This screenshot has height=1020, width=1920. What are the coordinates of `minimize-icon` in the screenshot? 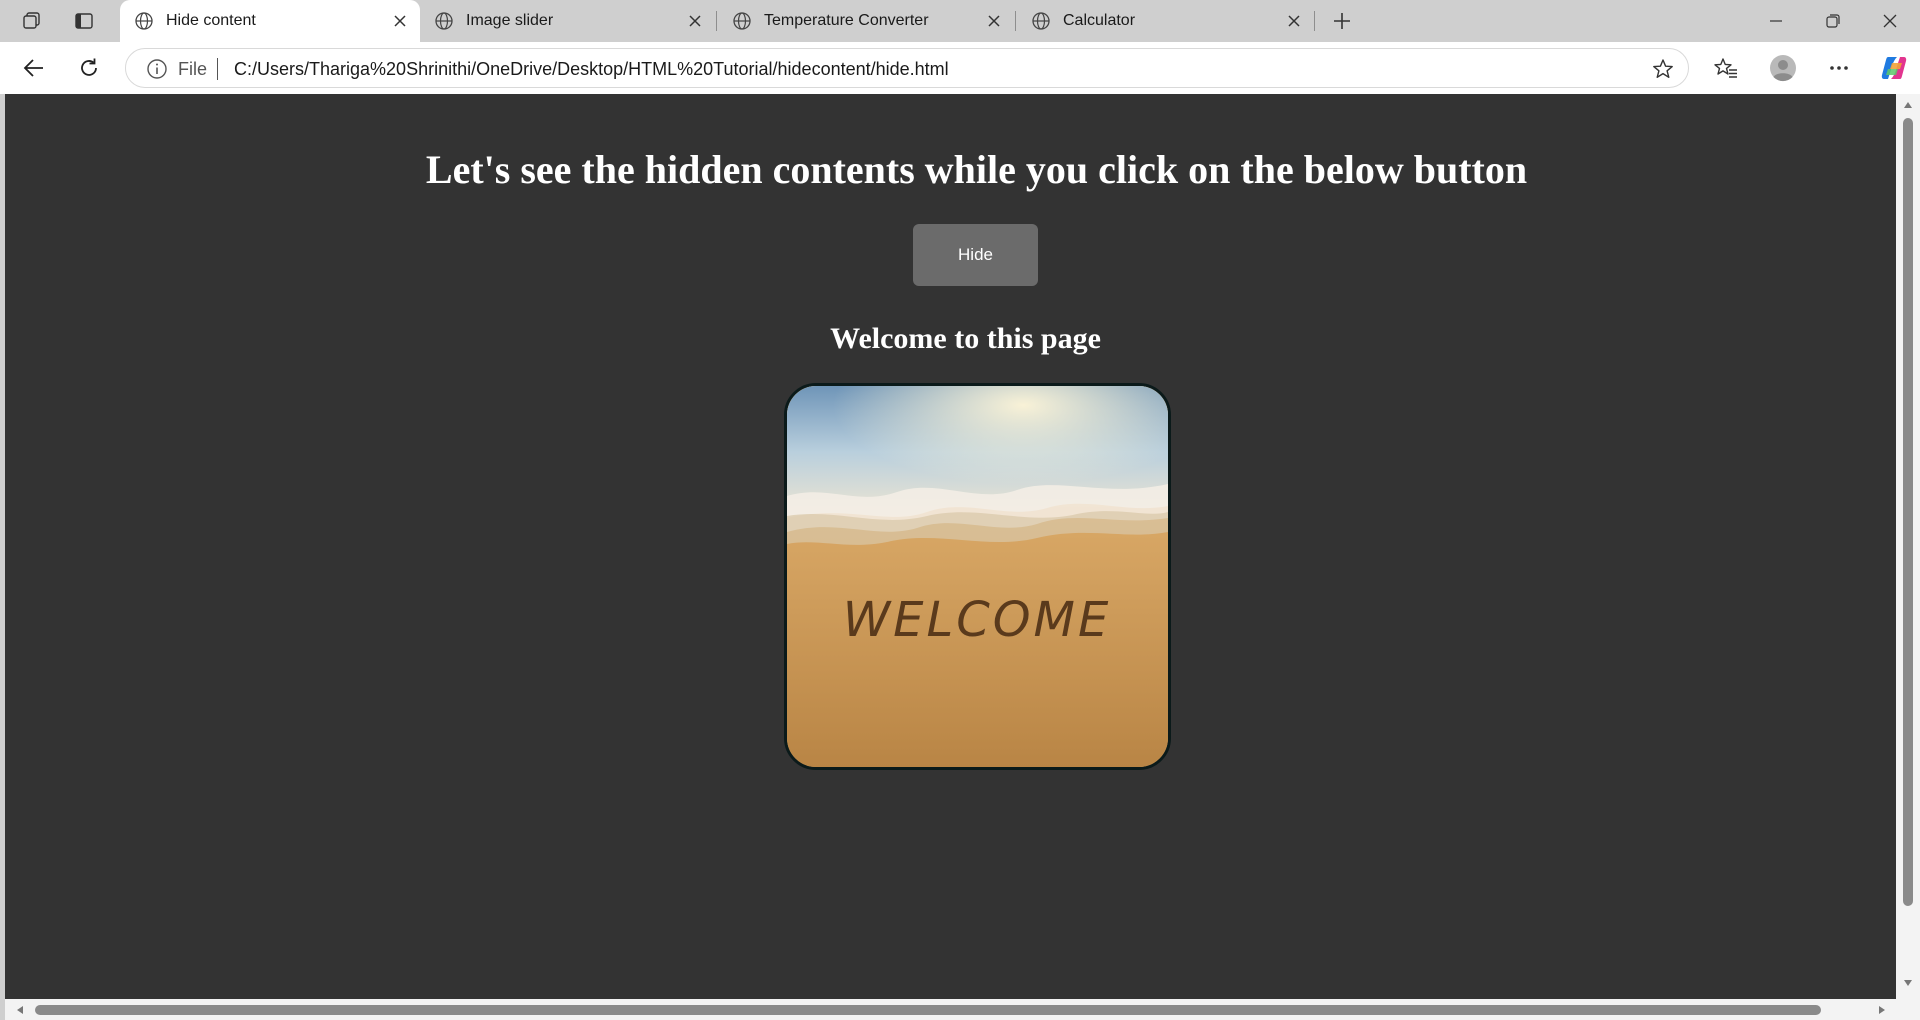 It's located at (1776, 21).